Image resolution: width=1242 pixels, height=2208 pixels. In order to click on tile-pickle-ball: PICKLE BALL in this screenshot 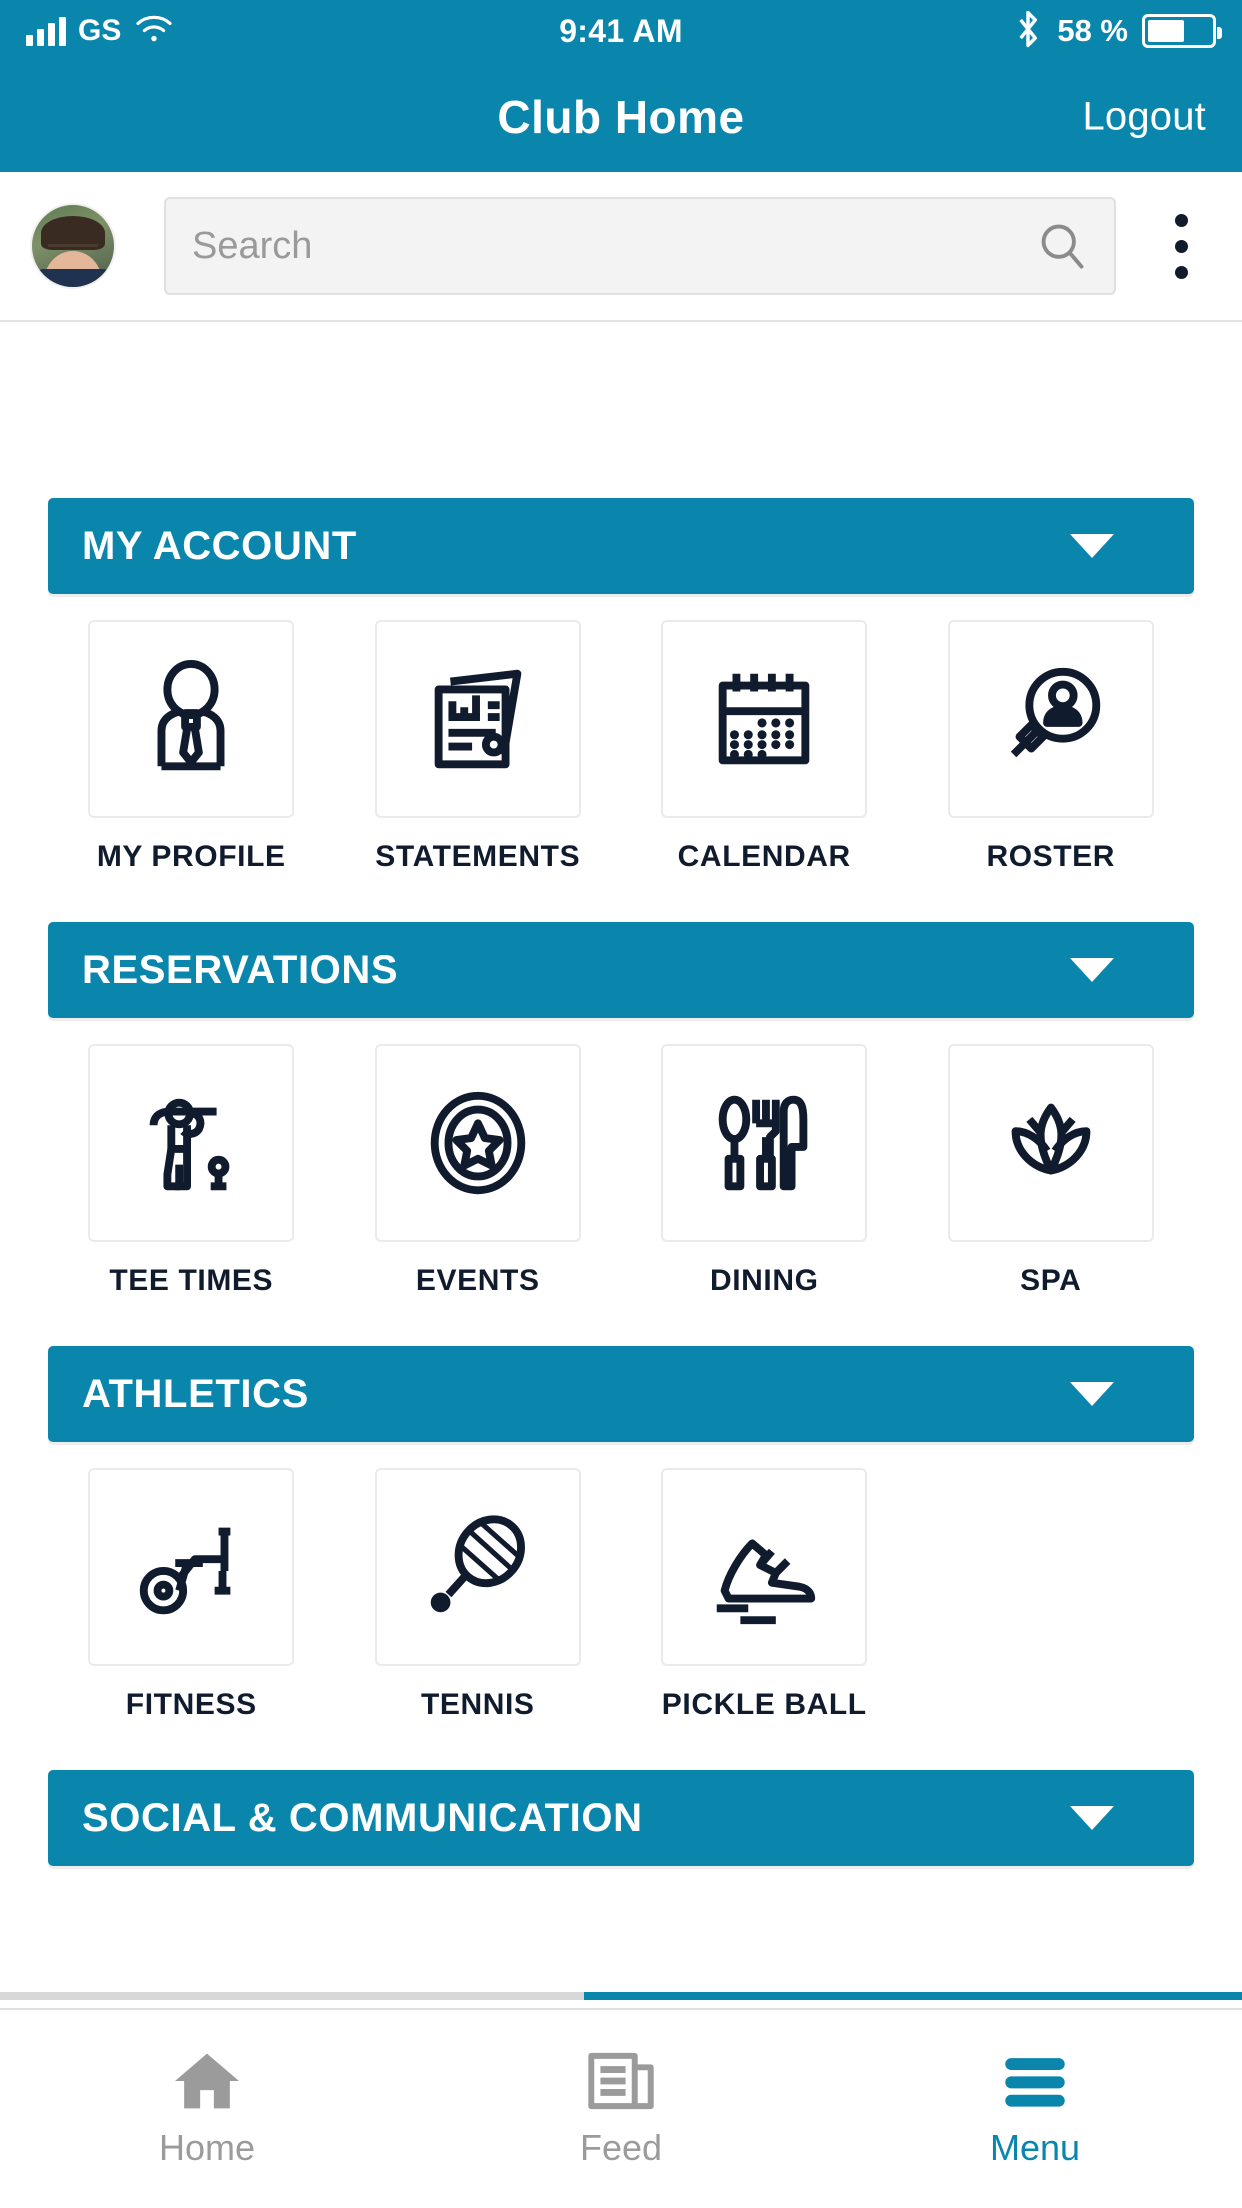, I will do `click(764, 1595)`.